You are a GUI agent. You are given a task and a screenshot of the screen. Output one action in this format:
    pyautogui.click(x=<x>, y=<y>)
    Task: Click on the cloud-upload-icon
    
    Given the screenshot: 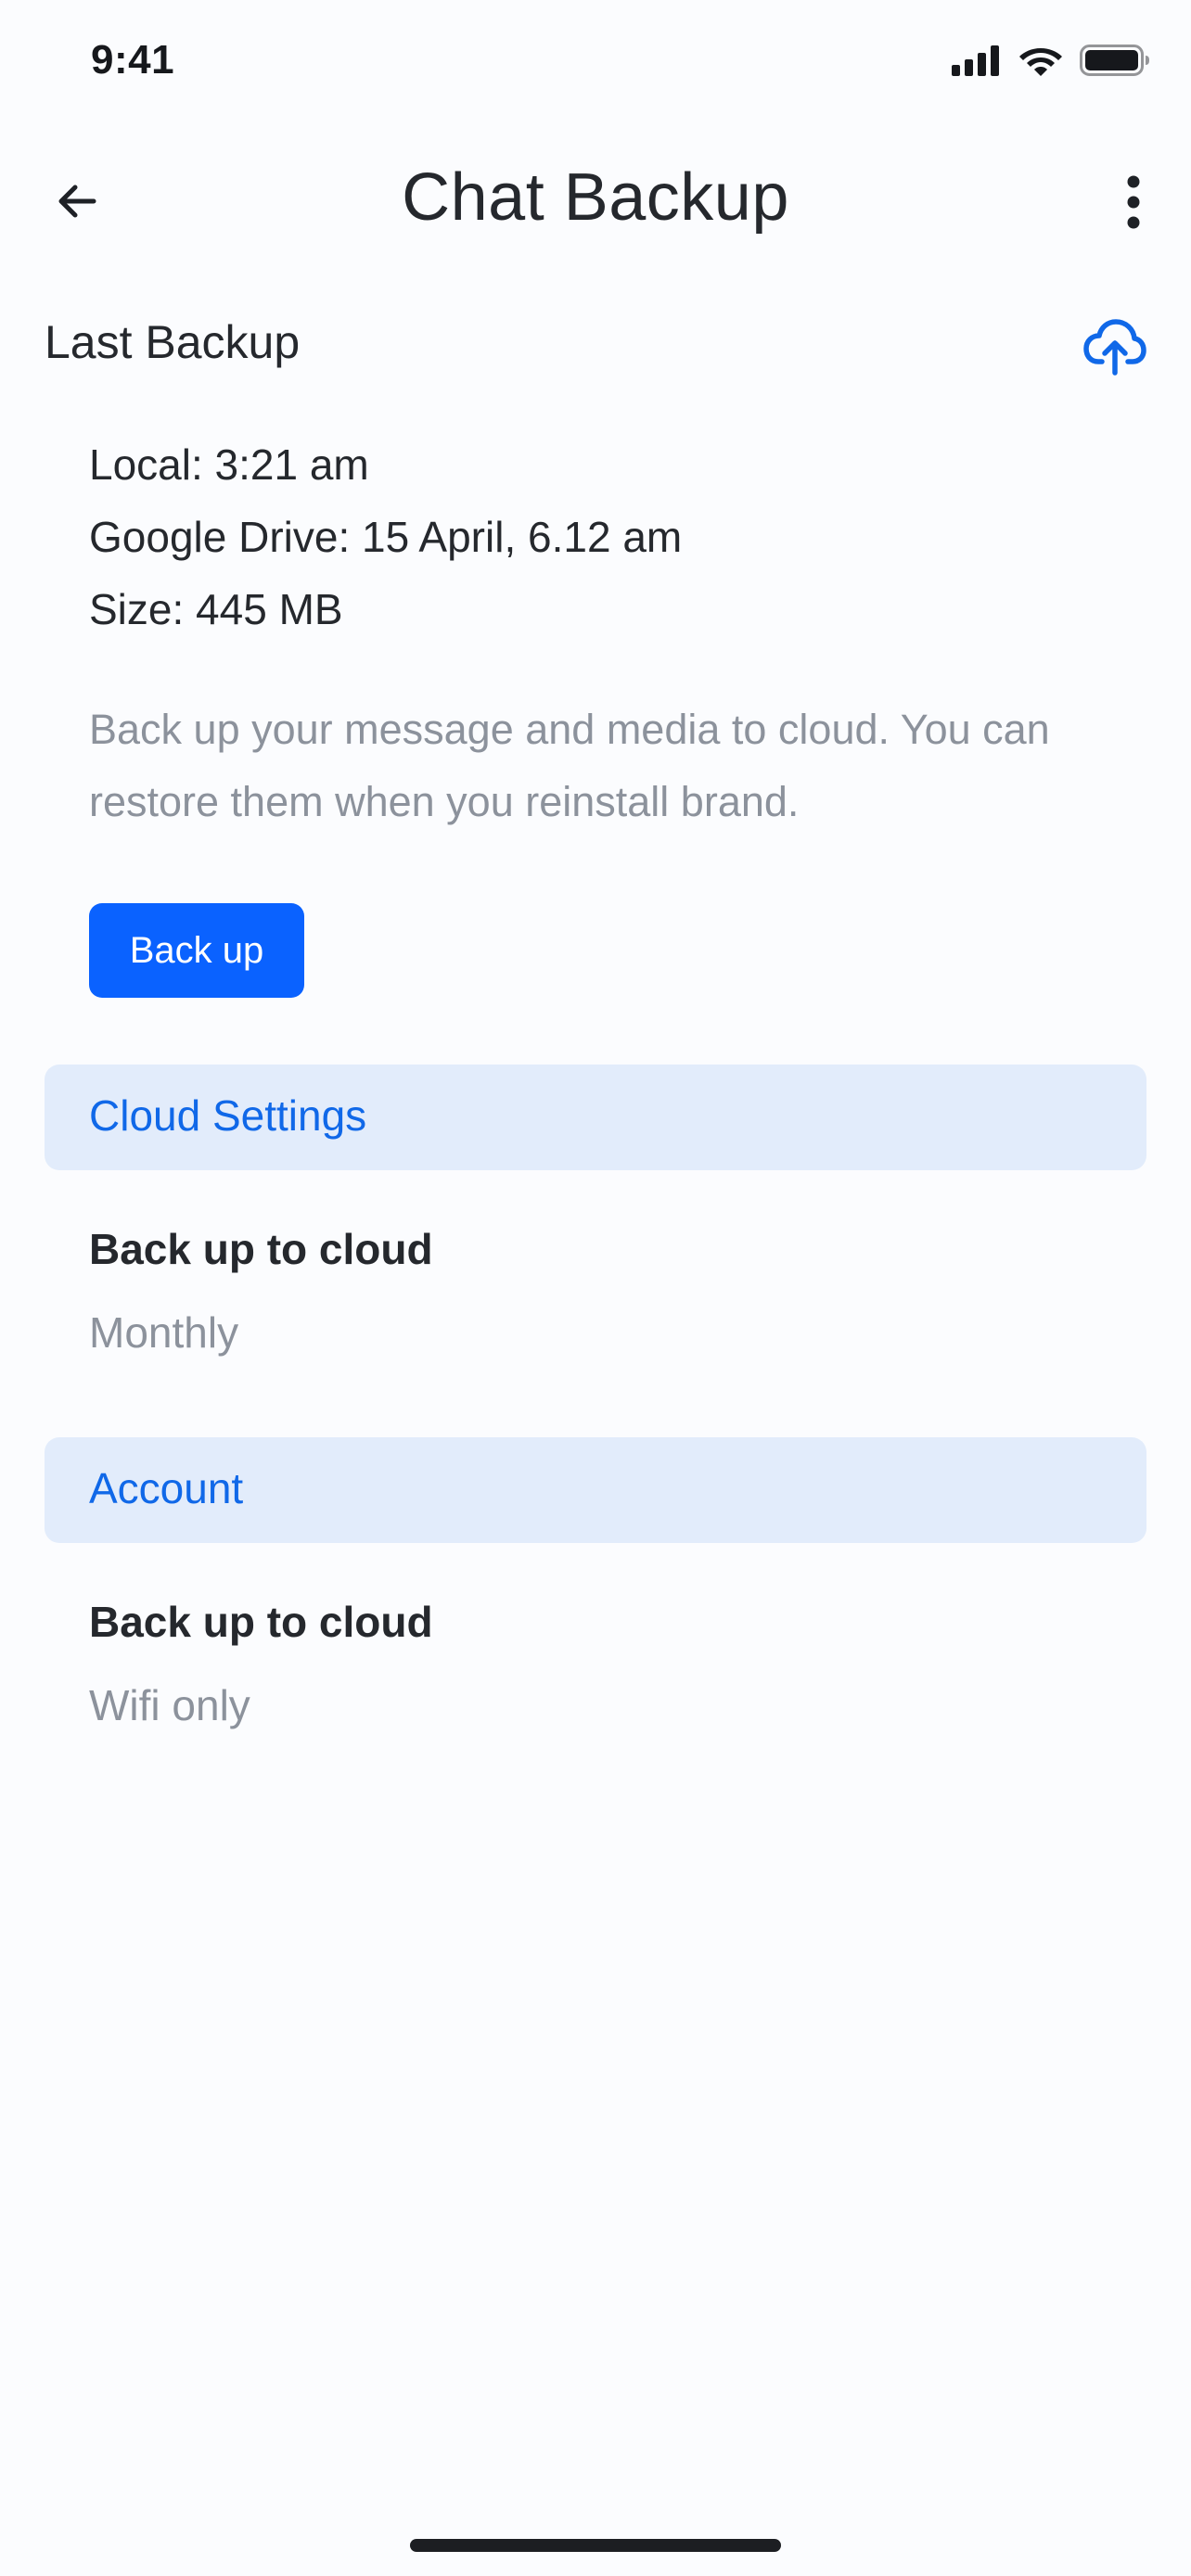 What is the action you would take?
    pyautogui.click(x=1114, y=348)
    